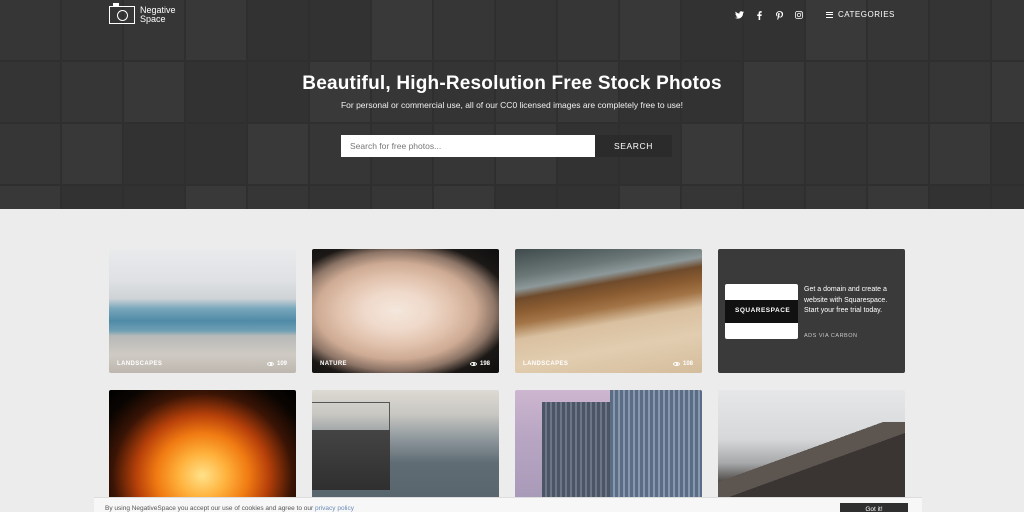 The height and width of the screenshot is (512, 1024). I want to click on pinterest-icon, so click(779, 15).